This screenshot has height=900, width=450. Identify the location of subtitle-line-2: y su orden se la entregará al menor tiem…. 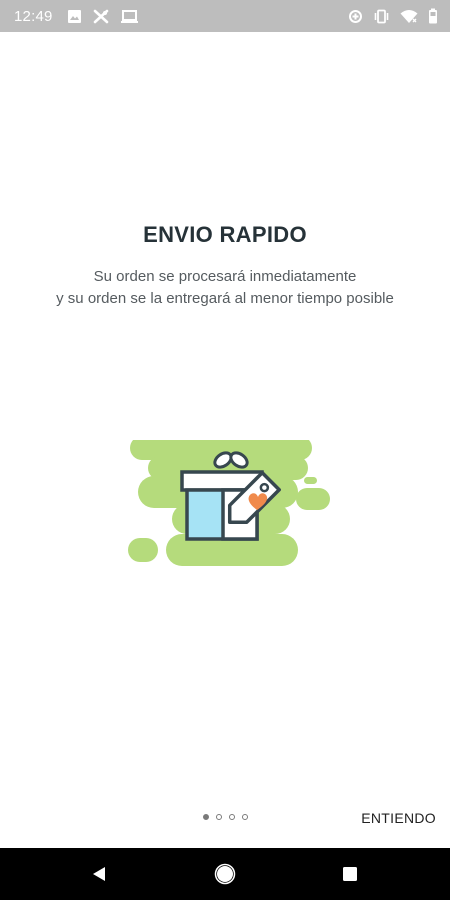
(225, 298).